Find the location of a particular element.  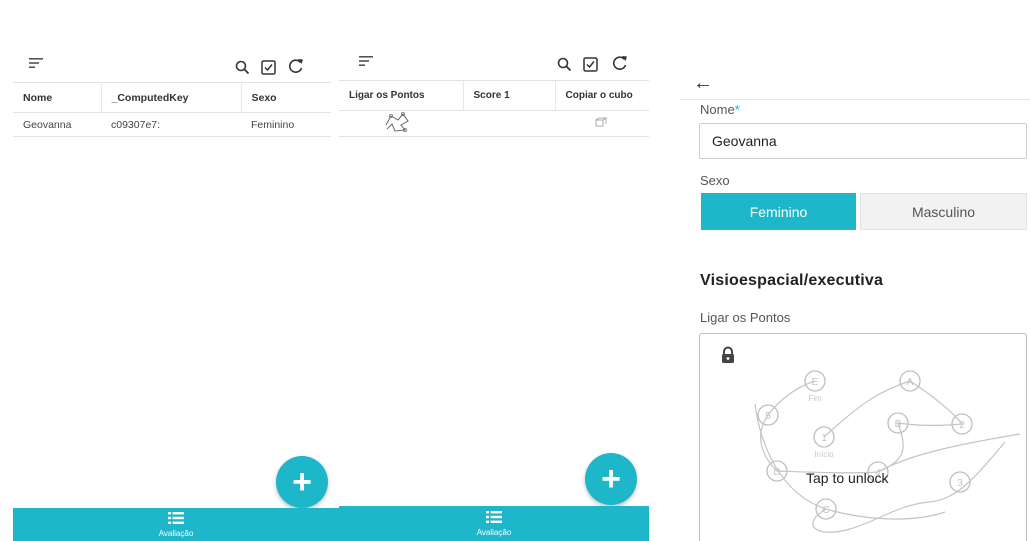

sex-option-masculino: Masculino is located at coordinates (943, 211).